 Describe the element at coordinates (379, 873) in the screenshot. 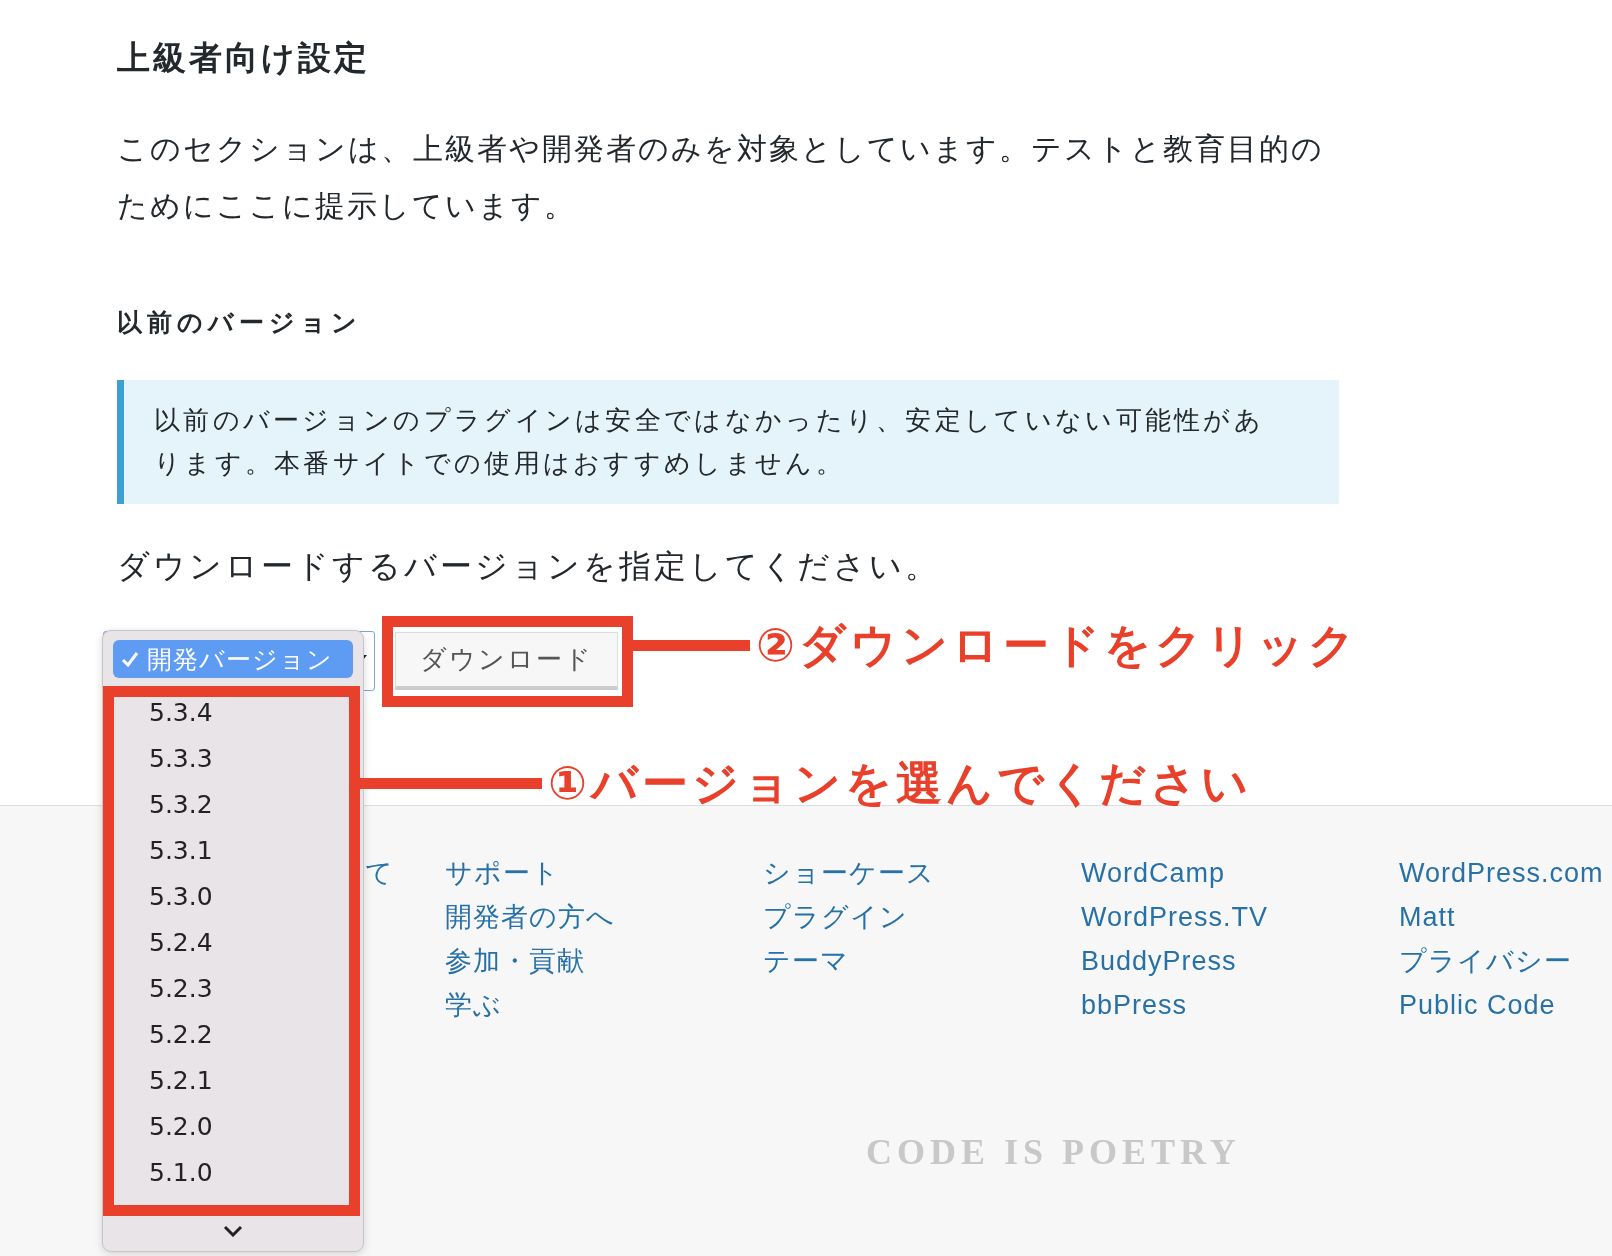

I see `footer-link: て` at that location.